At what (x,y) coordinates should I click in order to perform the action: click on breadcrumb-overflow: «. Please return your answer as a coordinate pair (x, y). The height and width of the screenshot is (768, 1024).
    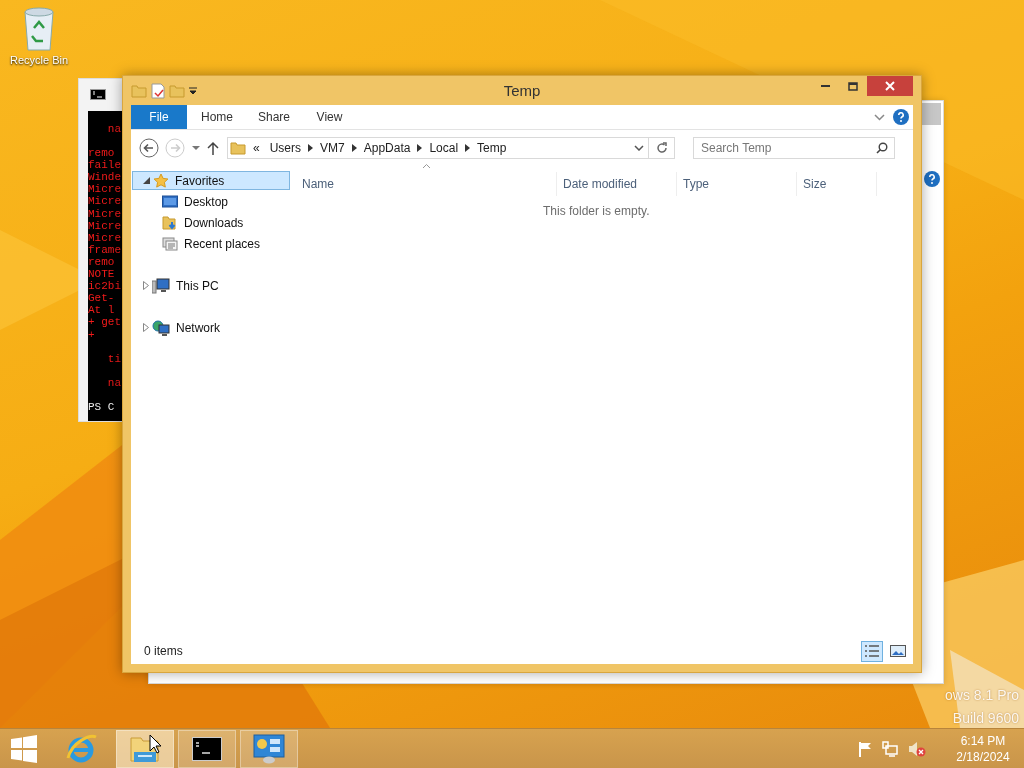
    Looking at the image, I should click on (256, 148).